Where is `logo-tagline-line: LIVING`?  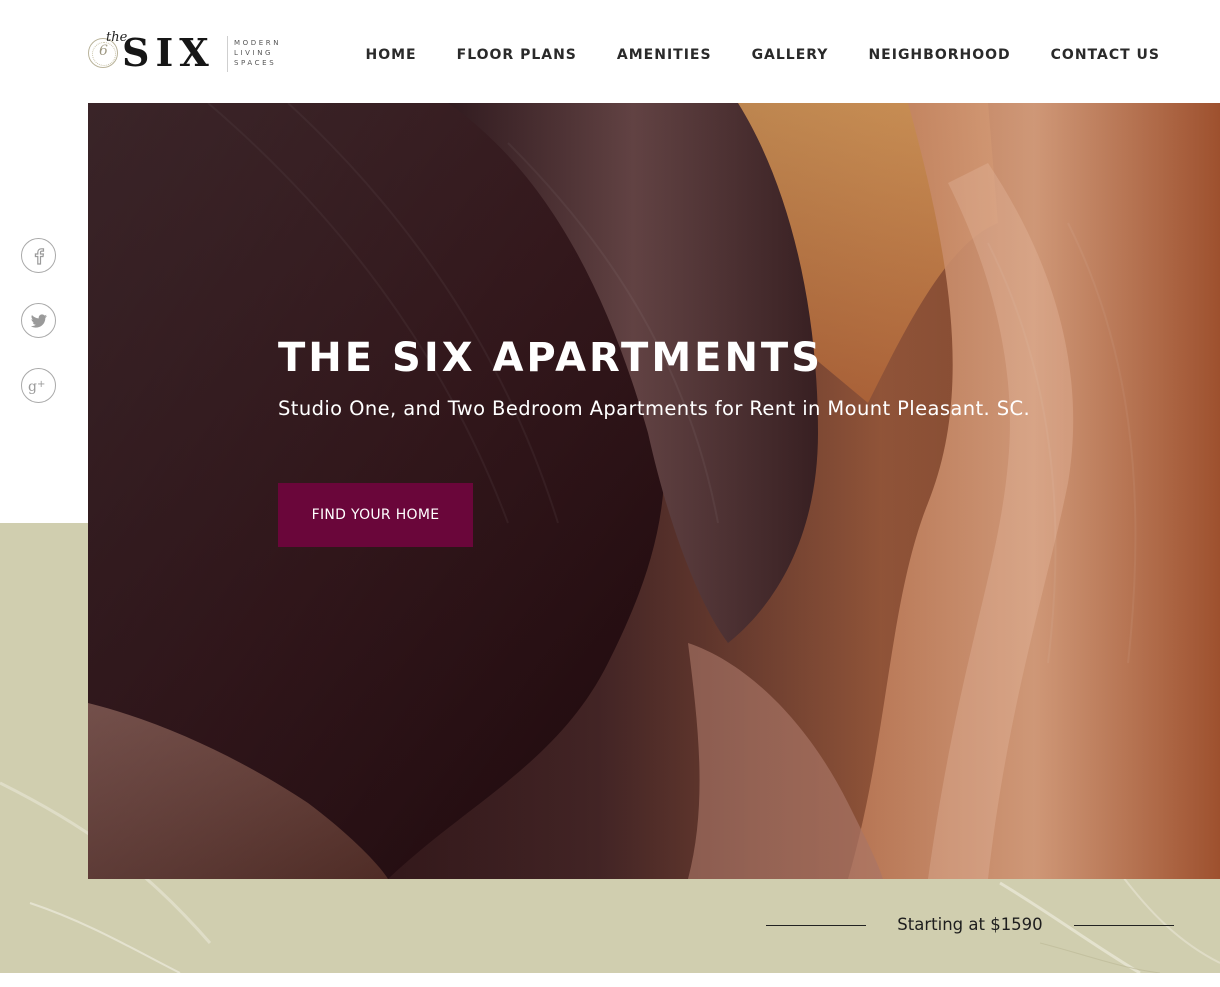
logo-tagline-line: LIVING is located at coordinates (254, 53).